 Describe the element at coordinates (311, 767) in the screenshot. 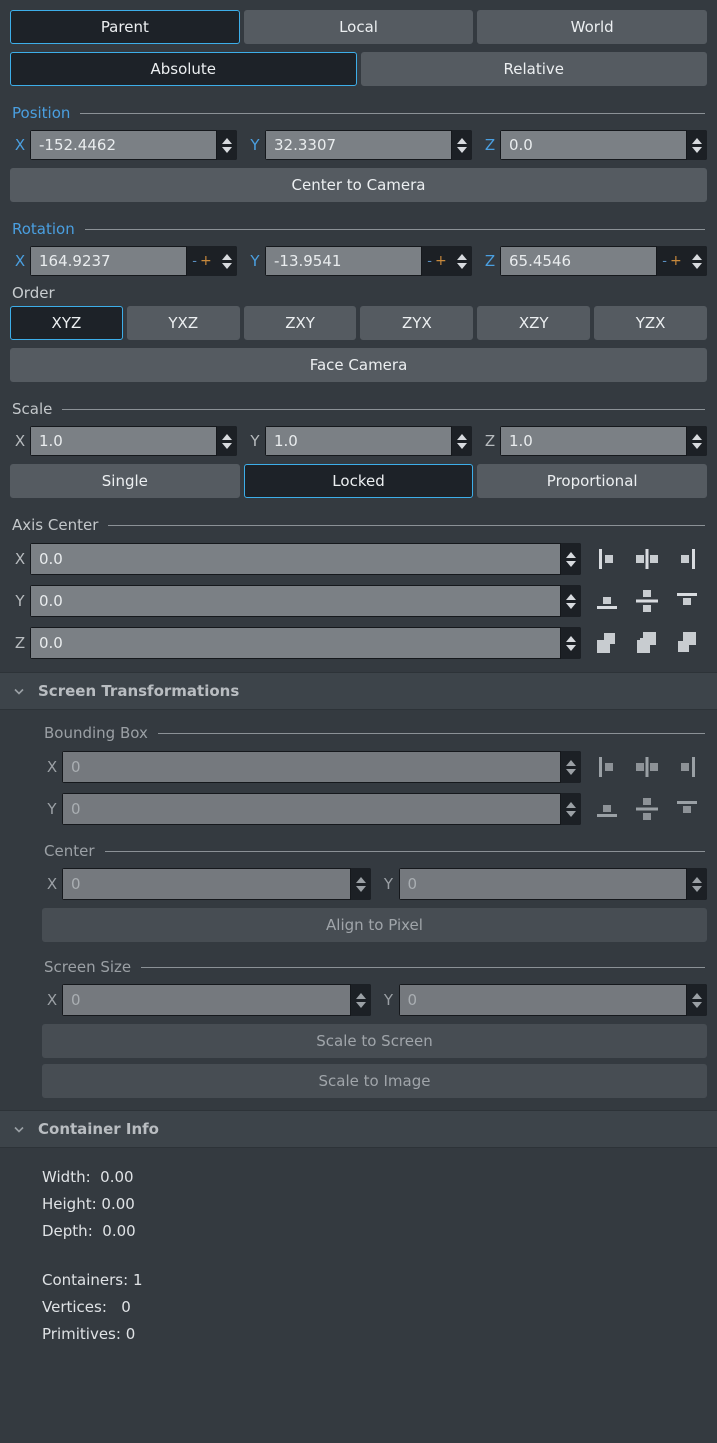

I see `bounding-box-x-input: 0` at that location.